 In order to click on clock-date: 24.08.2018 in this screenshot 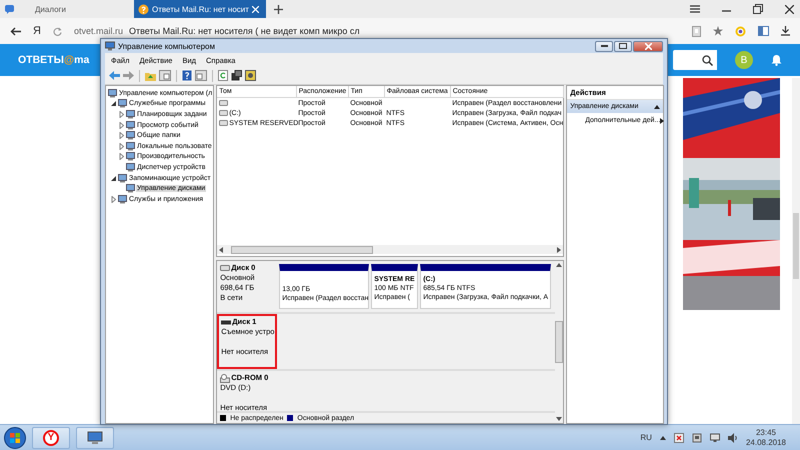, I will do `click(766, 443)`.